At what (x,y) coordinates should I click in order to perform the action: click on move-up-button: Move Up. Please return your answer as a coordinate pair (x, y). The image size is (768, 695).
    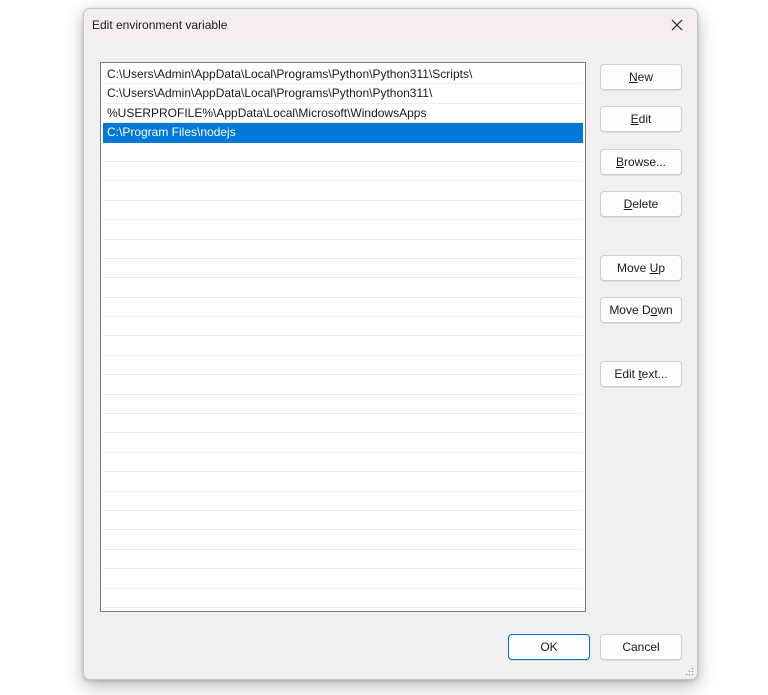
    Looking at the image, I should click on (641, 268).